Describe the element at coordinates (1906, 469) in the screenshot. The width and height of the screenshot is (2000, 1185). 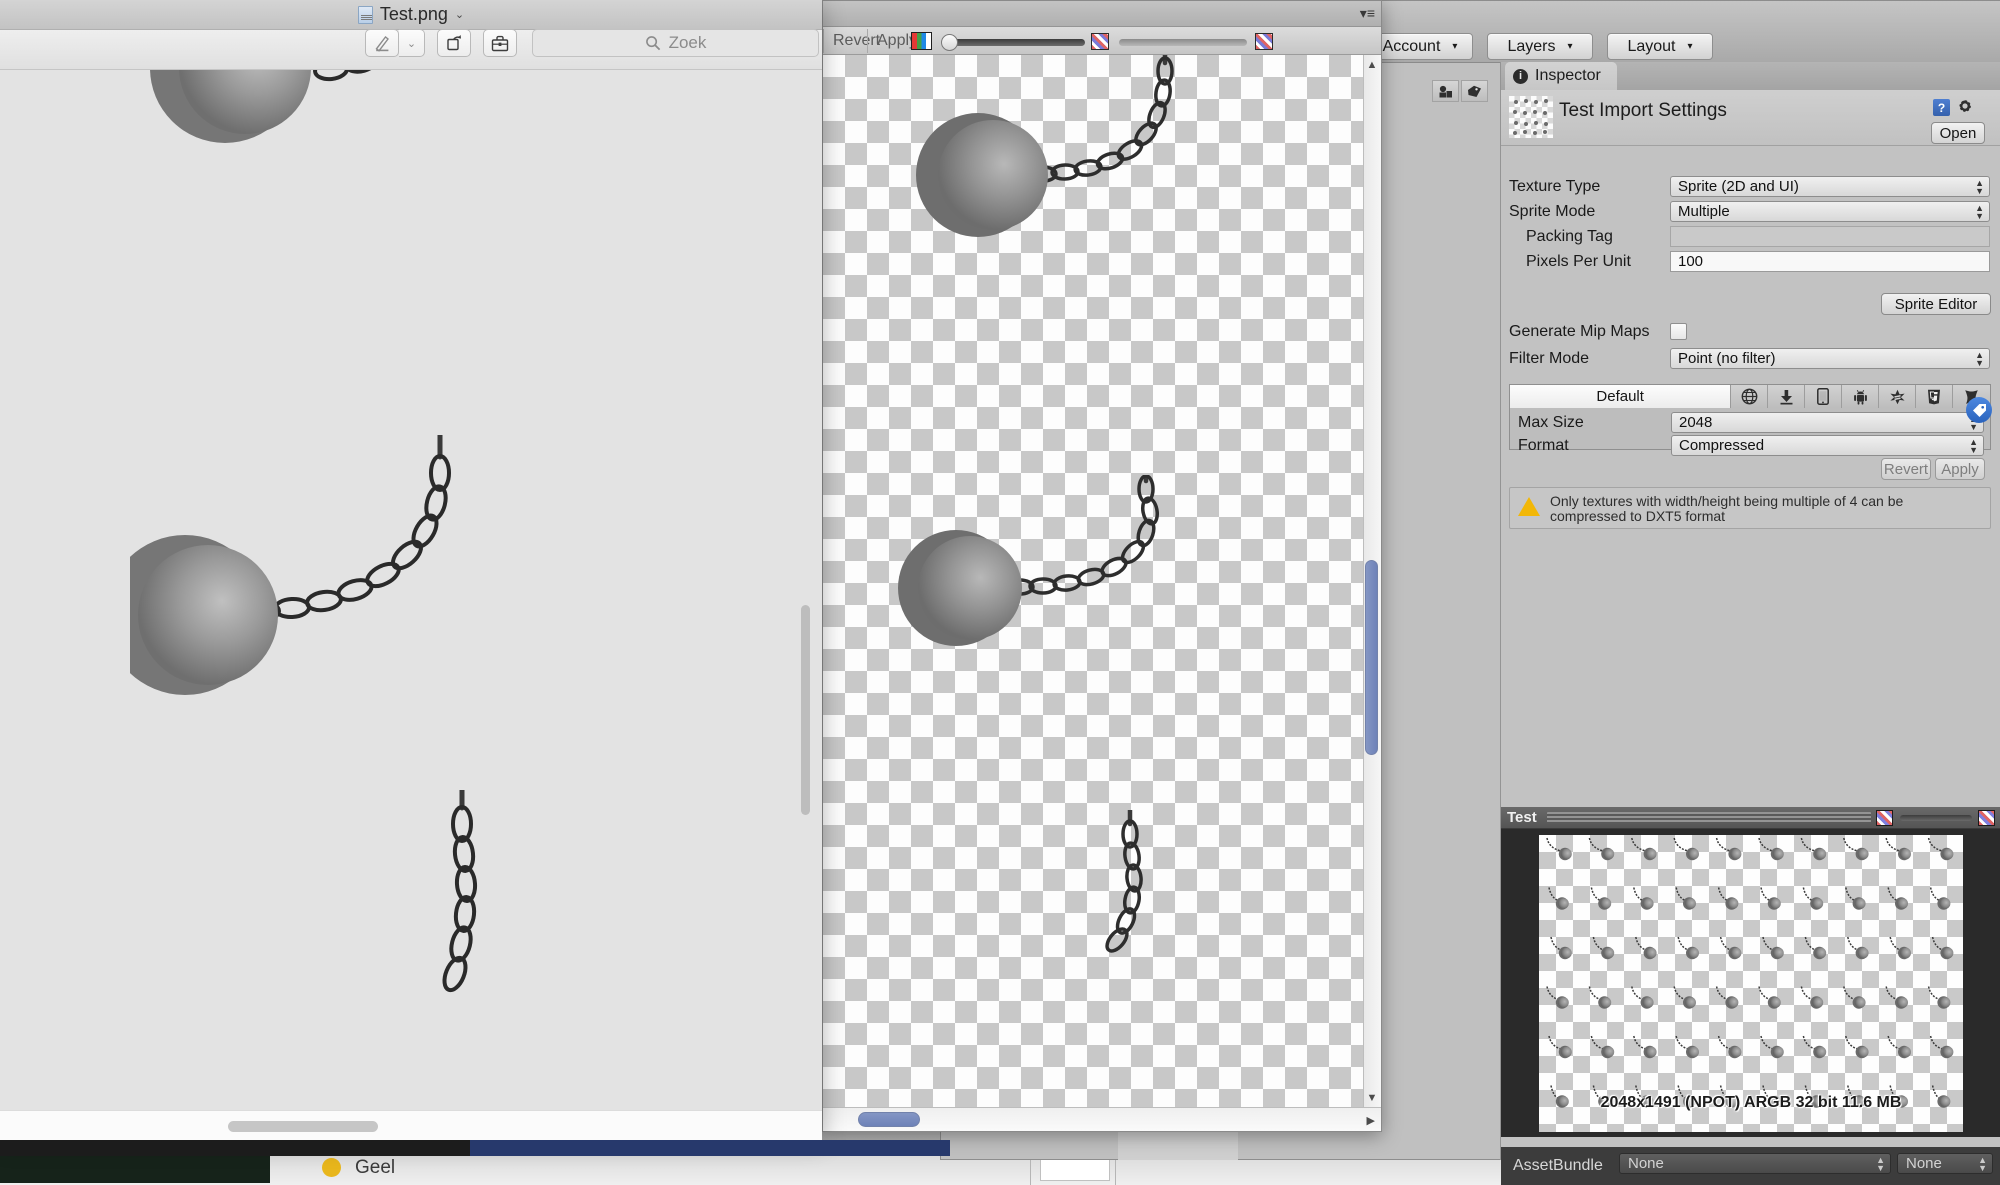
I see `revert-button: Revert` at that location.